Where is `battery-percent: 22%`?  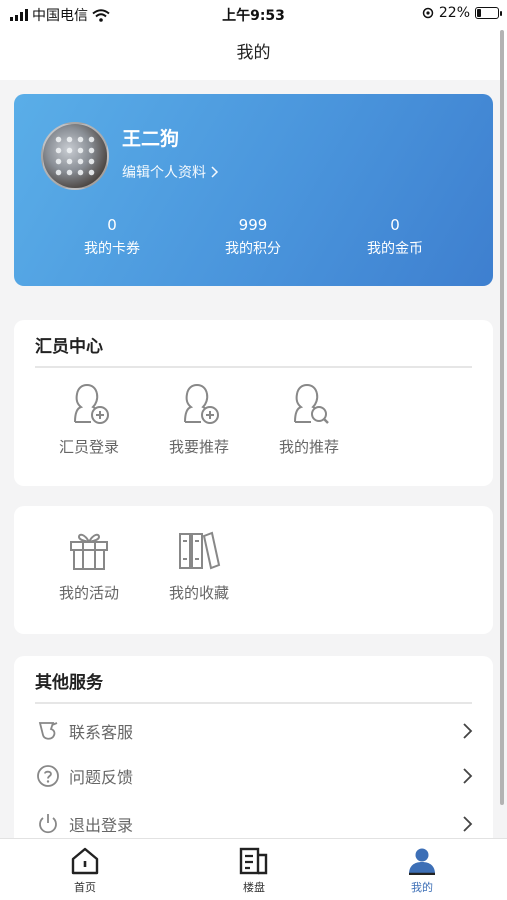 battery-percent: 22% is located at coordinates (454, 13).